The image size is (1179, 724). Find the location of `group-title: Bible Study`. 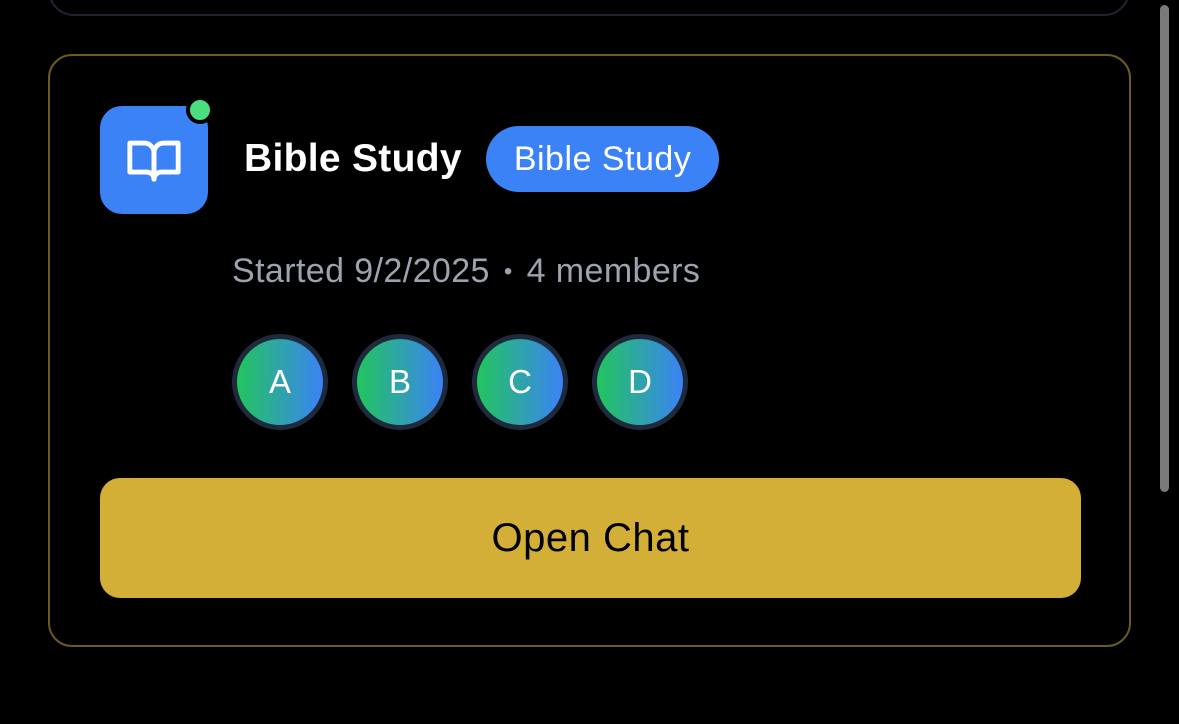

group-title: Bible Study is located at coordinates (353, 158).